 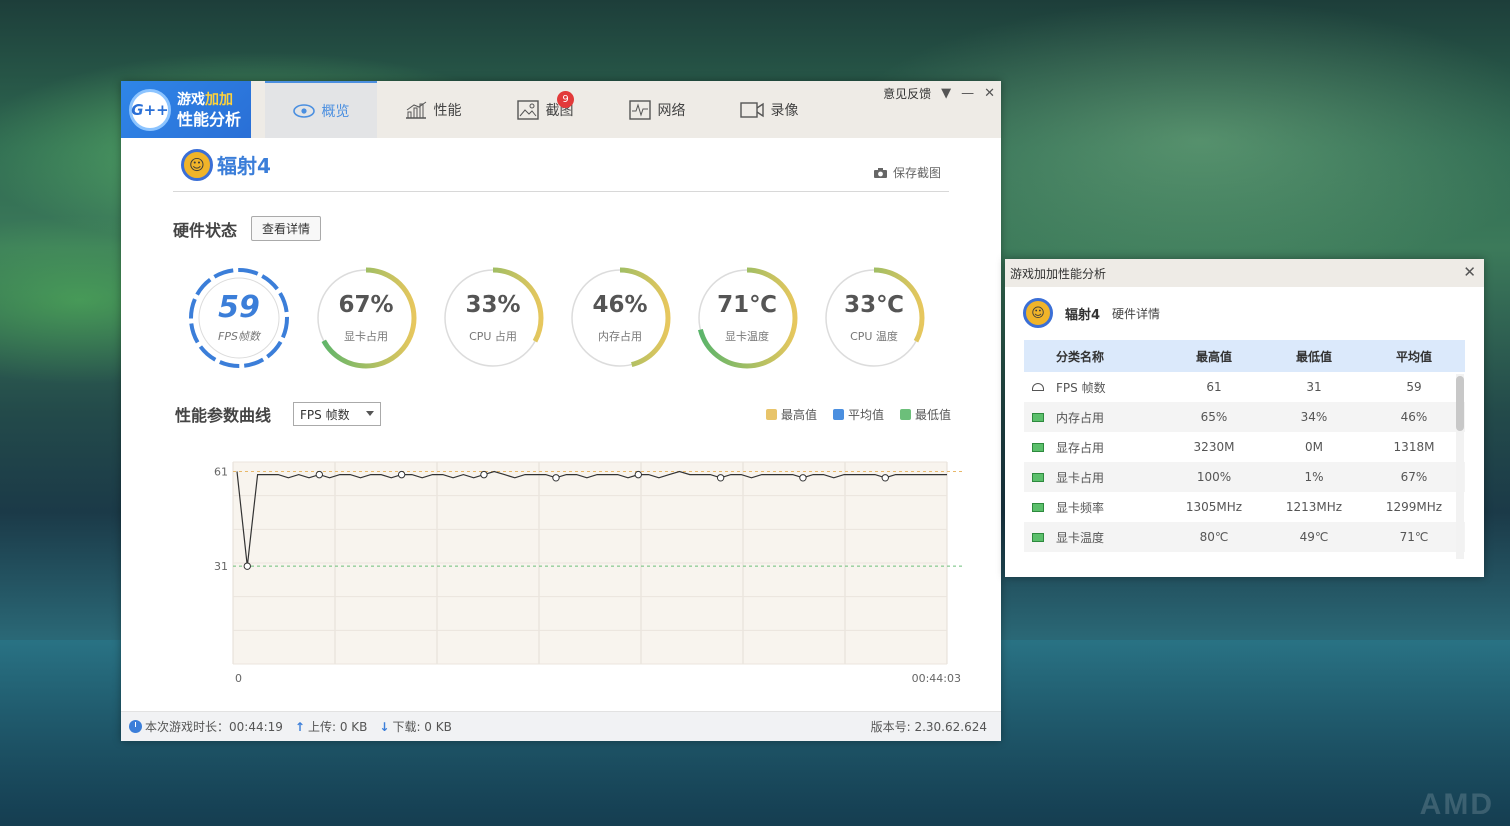 I want to click on vram-icon, so click(x=1038, y=447).